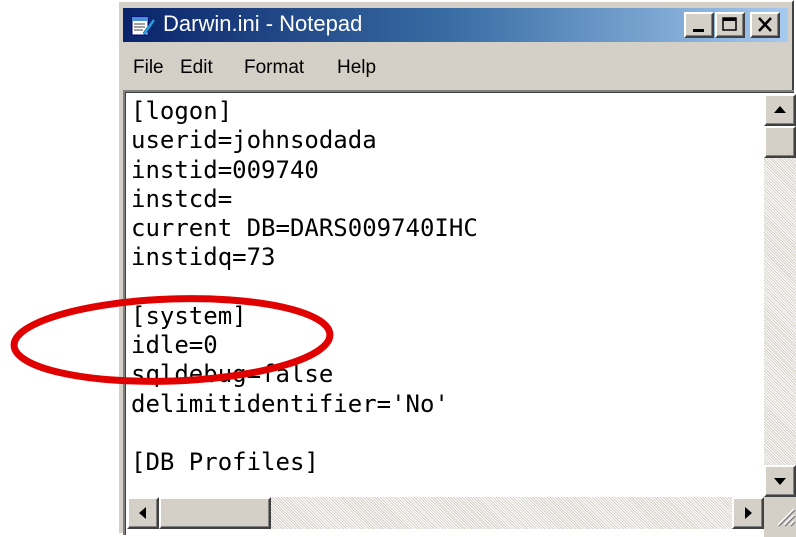 This screenshot has height=537, width=796. I want to click on close-button, so click(765, 25).